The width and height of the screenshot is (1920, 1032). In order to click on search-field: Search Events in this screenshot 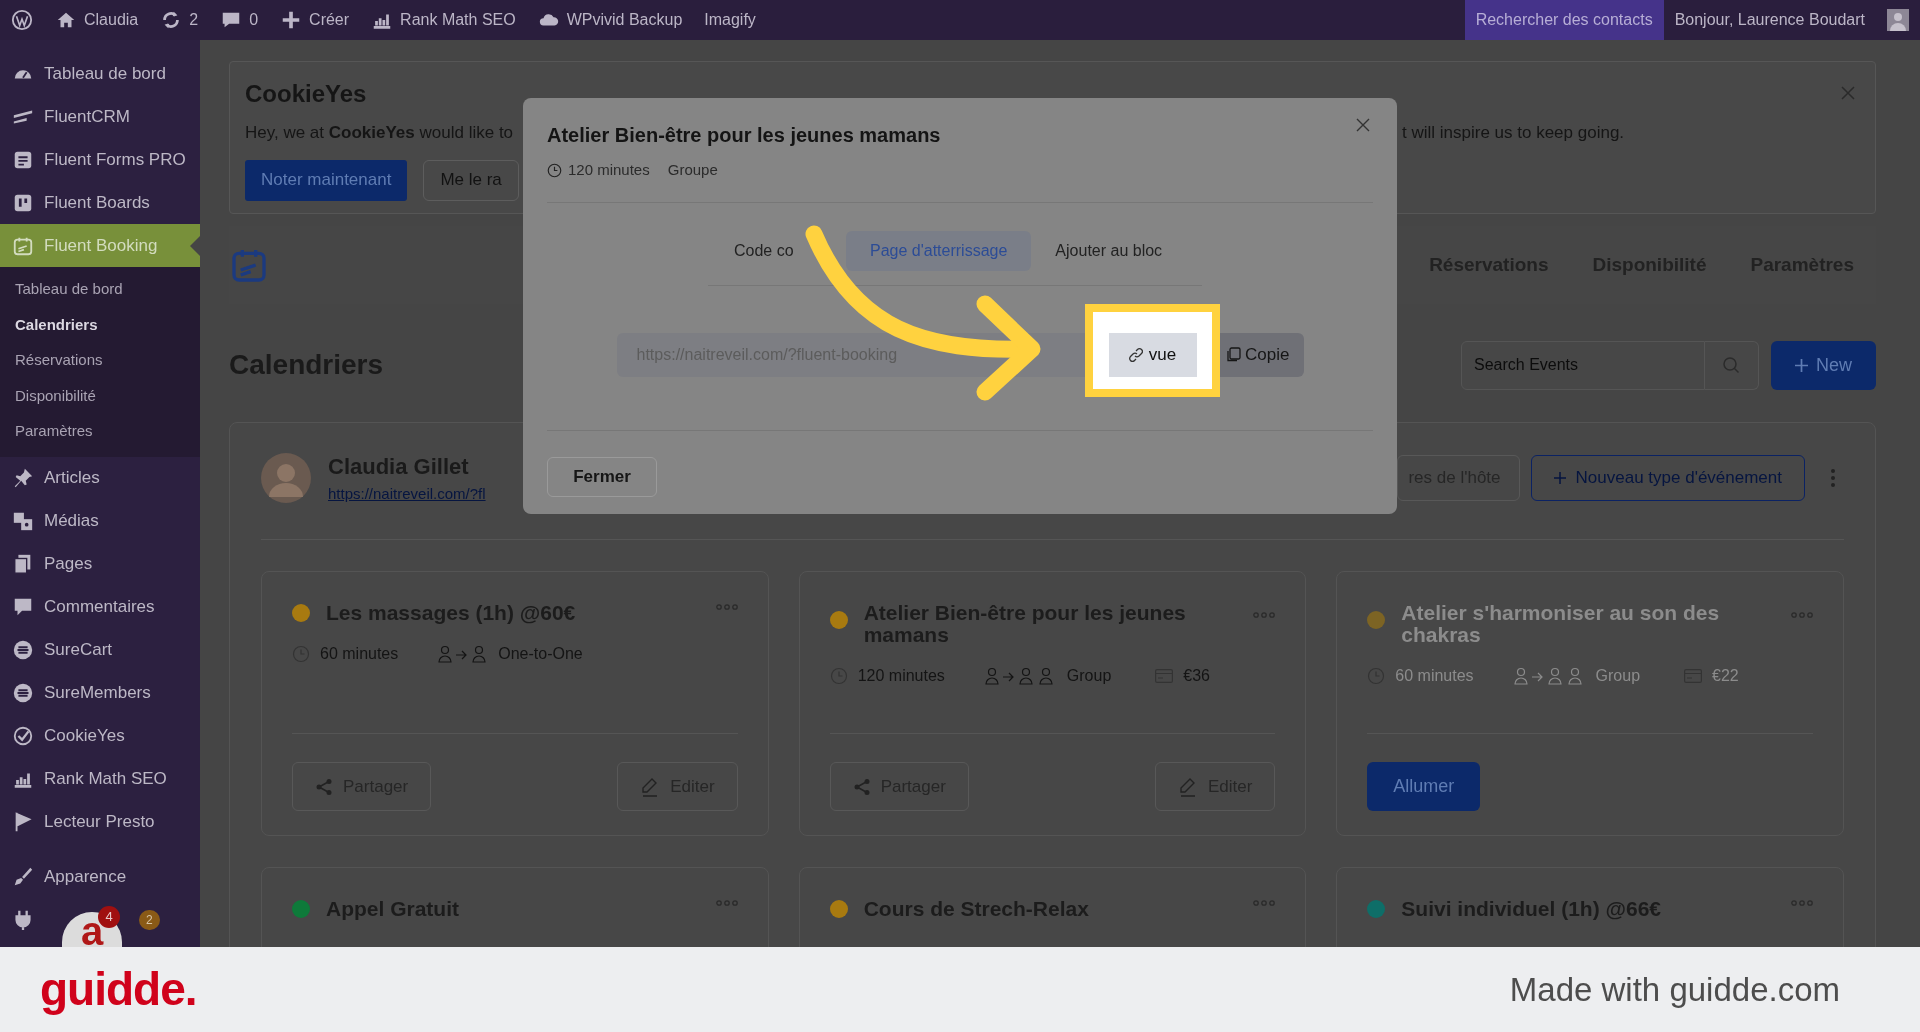, I will do `click(1583, 365)`.